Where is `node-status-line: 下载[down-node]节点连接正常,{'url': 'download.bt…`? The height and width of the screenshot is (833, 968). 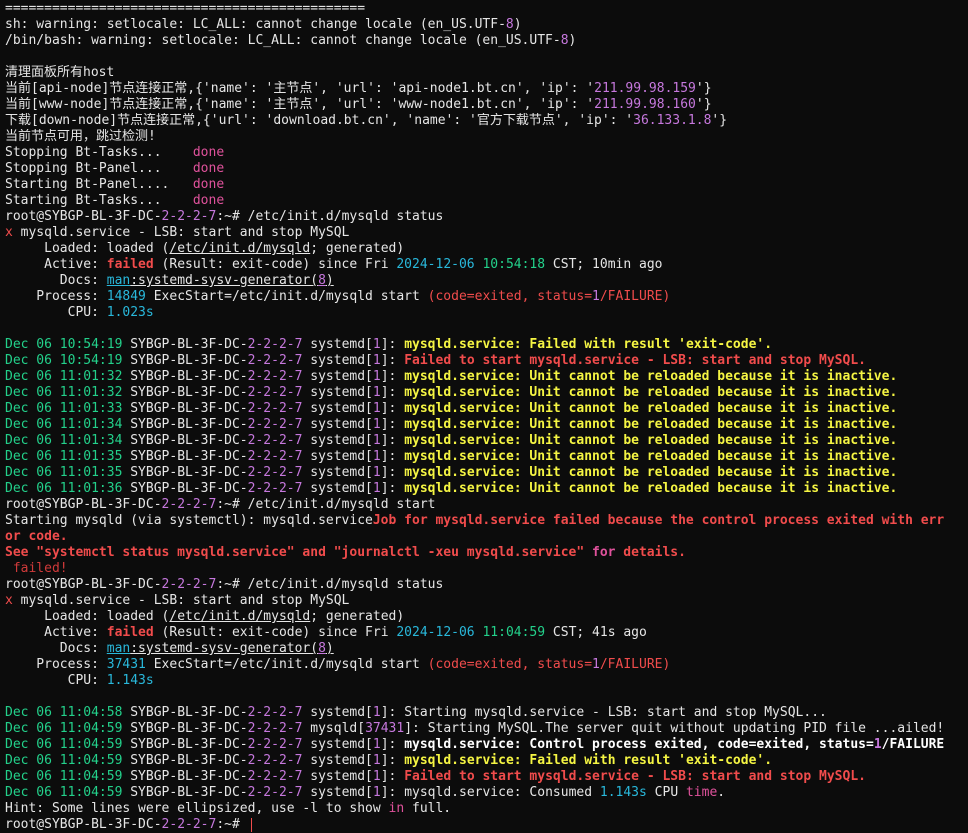
node-status-line: 下载[down-node]节点连接正常,{'url': 'download.bt… is located at coordinates (366, 120).